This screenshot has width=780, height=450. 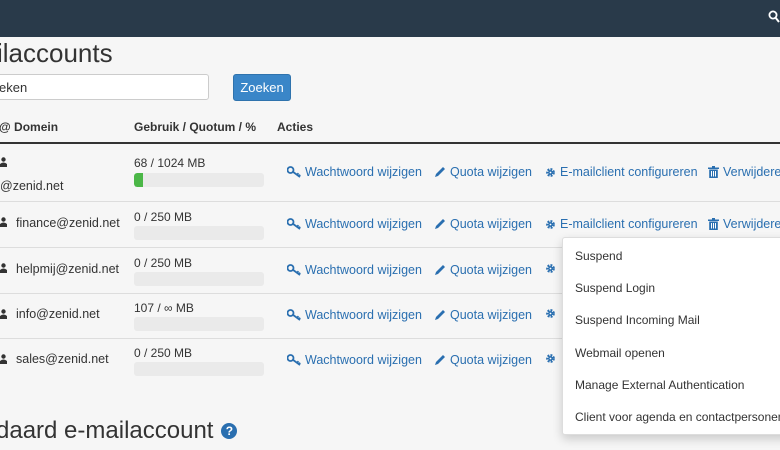 What do you see at coordinates (164, 308) in the screenshot?
I see `usage-text: 107 / ∞ MB` at bounding box center [164, 308].